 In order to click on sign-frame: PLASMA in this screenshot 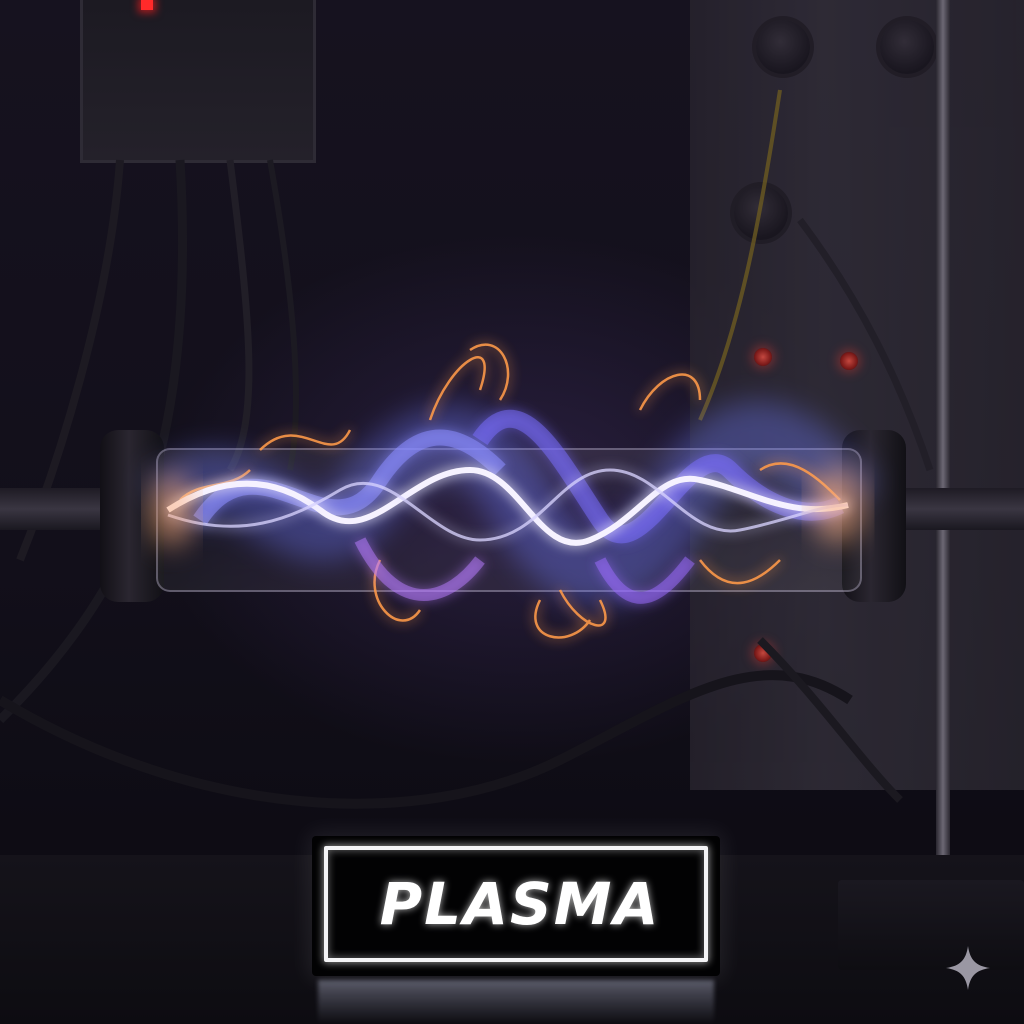, I will do `click(516, 904)`.